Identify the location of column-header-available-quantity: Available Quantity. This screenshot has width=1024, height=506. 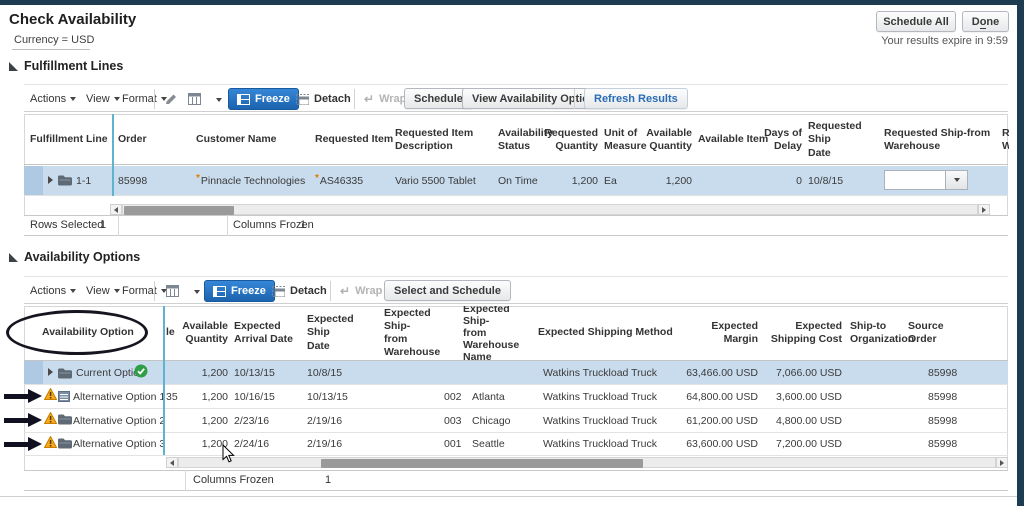
(205, 332).